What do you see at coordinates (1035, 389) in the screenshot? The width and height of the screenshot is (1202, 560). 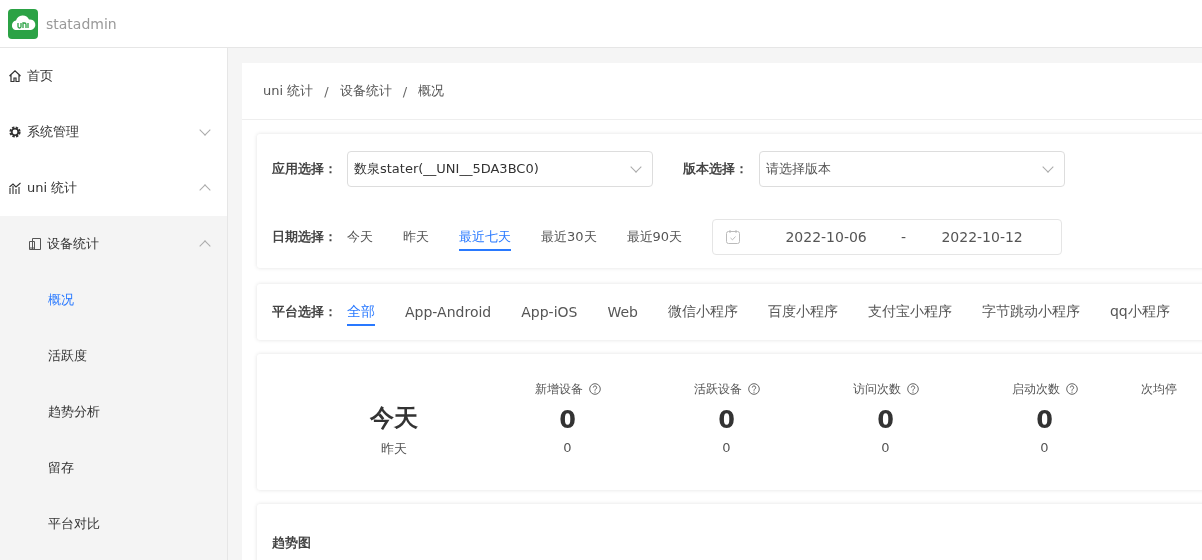 I see `metric-label: 启动次数` at bounding box center [1035, 389].